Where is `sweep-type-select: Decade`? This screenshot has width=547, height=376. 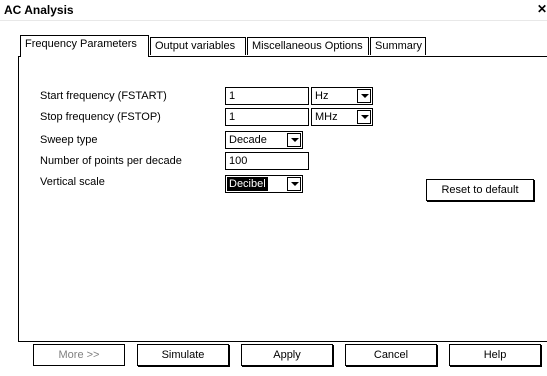
sweep-type-select: Decade is located at coordinates (264, 140).